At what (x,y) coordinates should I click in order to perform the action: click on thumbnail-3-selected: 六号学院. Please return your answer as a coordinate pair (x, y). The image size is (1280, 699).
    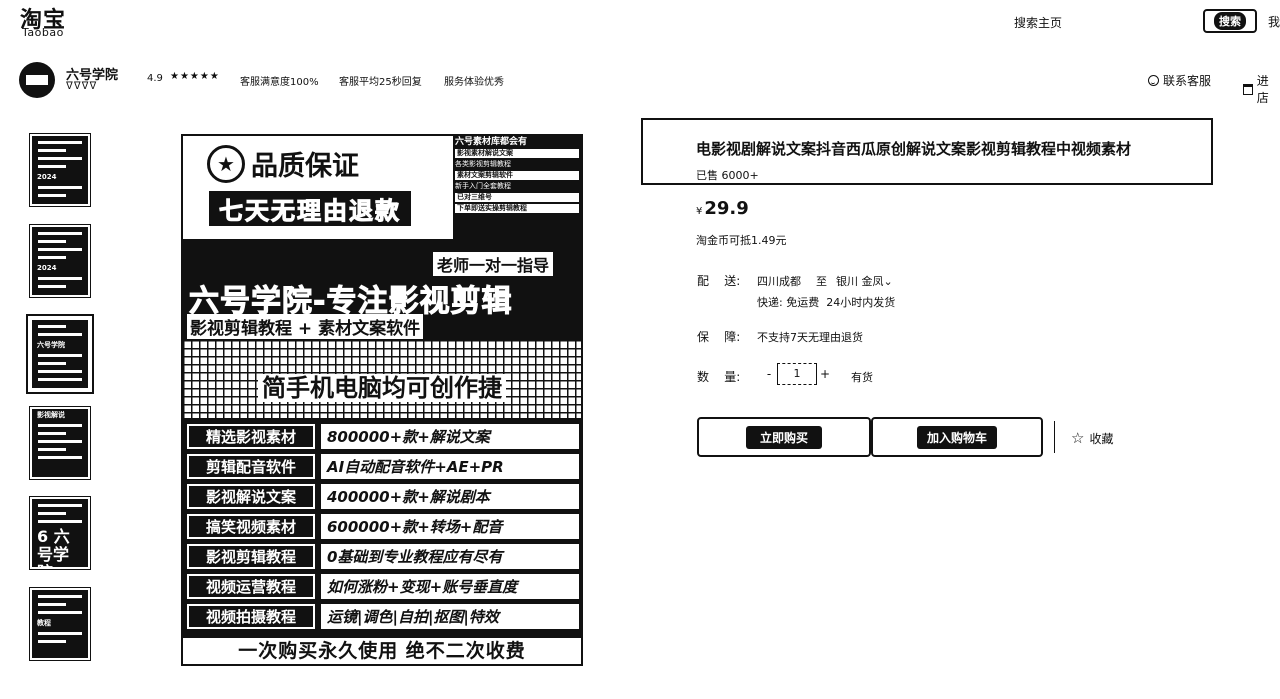
    Looking at the image, I should click on (60, 354).